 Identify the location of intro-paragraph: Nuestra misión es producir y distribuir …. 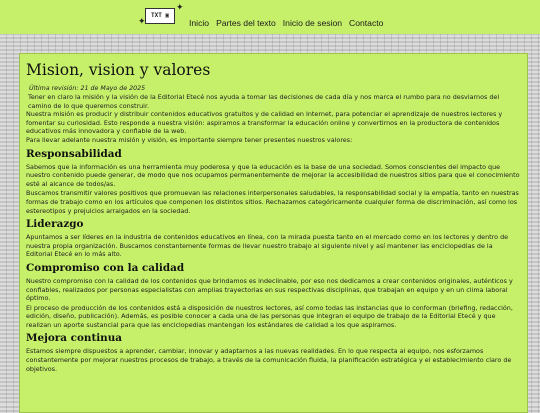
(264, 123).